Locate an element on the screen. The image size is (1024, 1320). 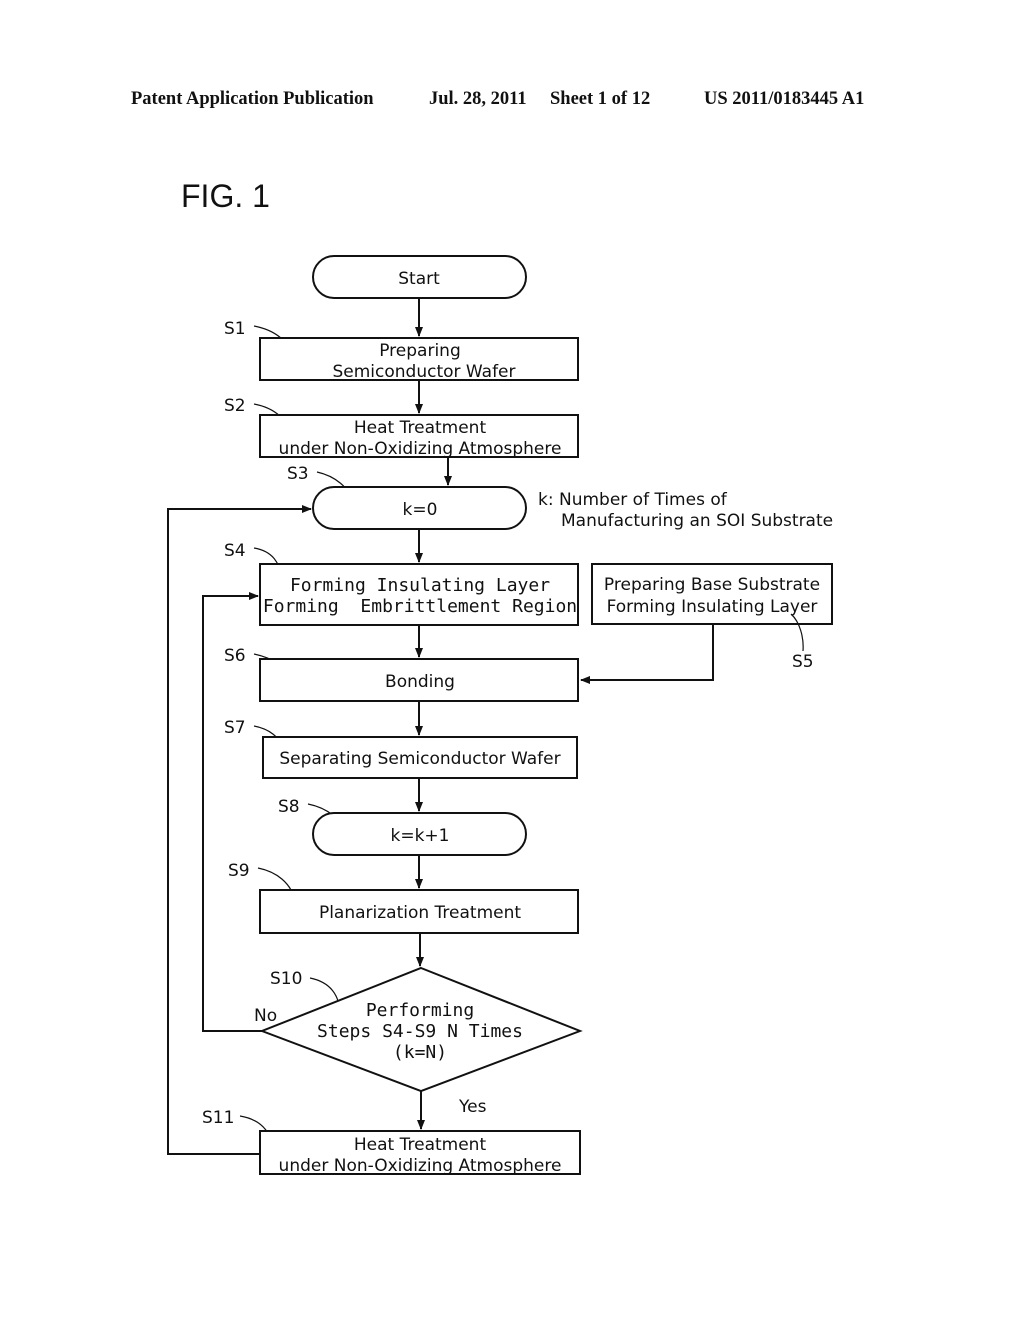
s10-line-1: Performing is located at coordinates (420, 1010).